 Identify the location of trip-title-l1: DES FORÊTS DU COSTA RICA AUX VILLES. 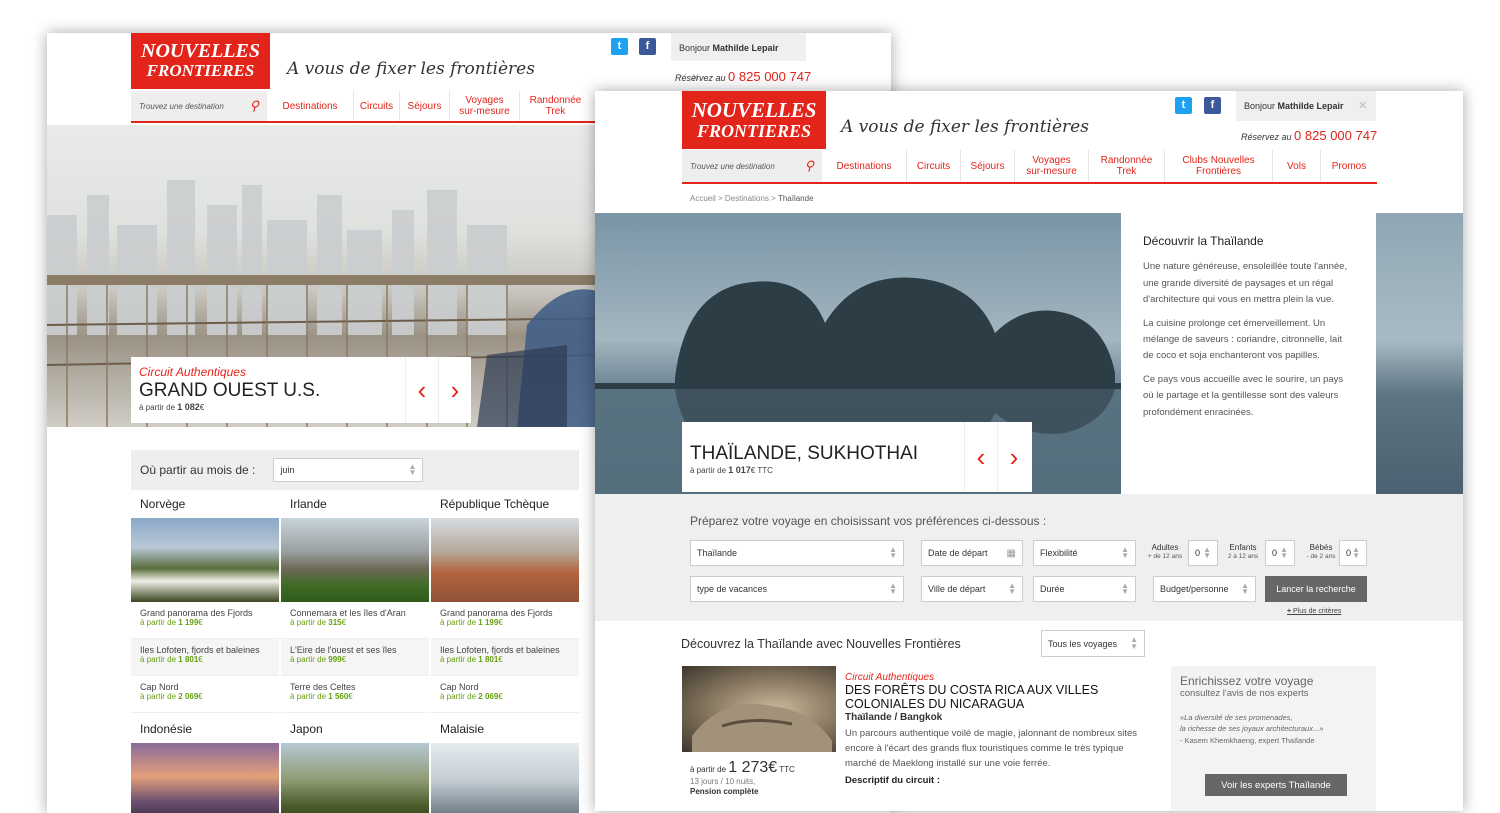
(972, 690).